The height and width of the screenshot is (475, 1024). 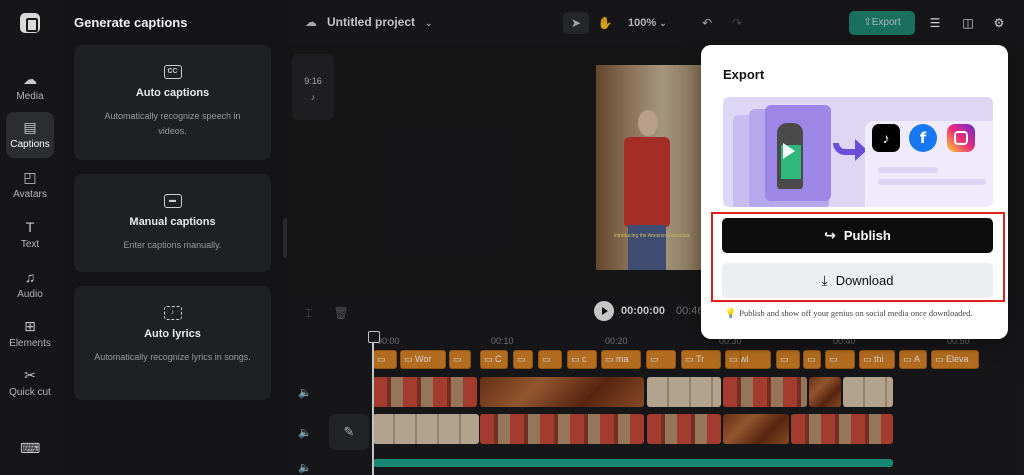 What do you see at coordinates (30, 127) in the screenshot?
I see `captions-icon: ▤` at bounding box center [30, 127].